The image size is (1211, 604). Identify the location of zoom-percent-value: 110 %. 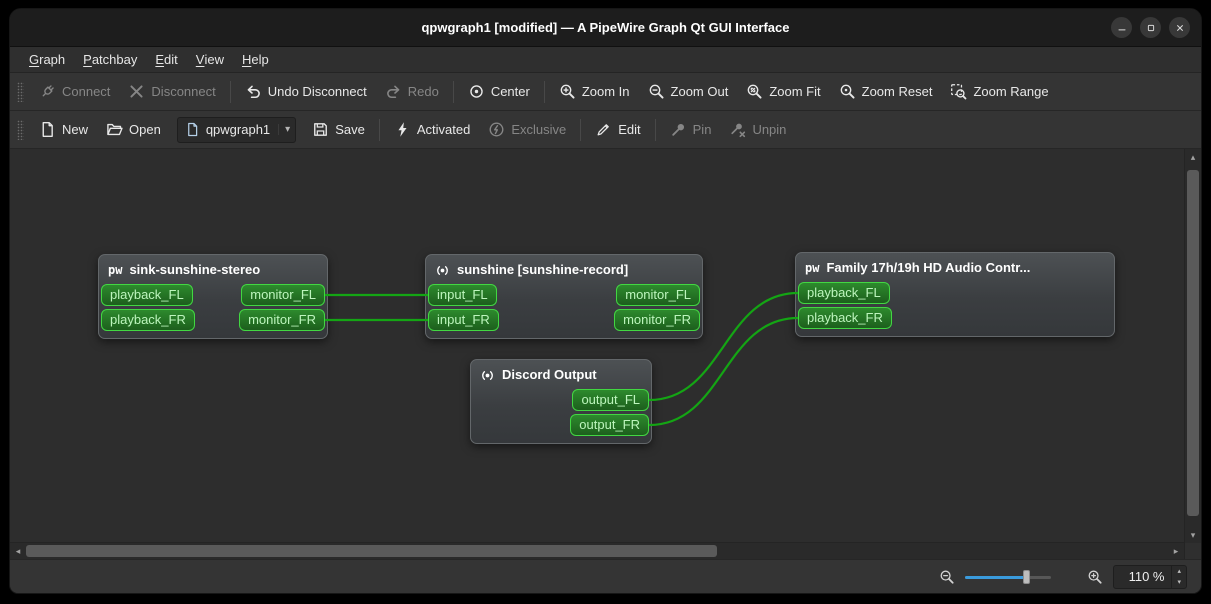
(1146, 576).